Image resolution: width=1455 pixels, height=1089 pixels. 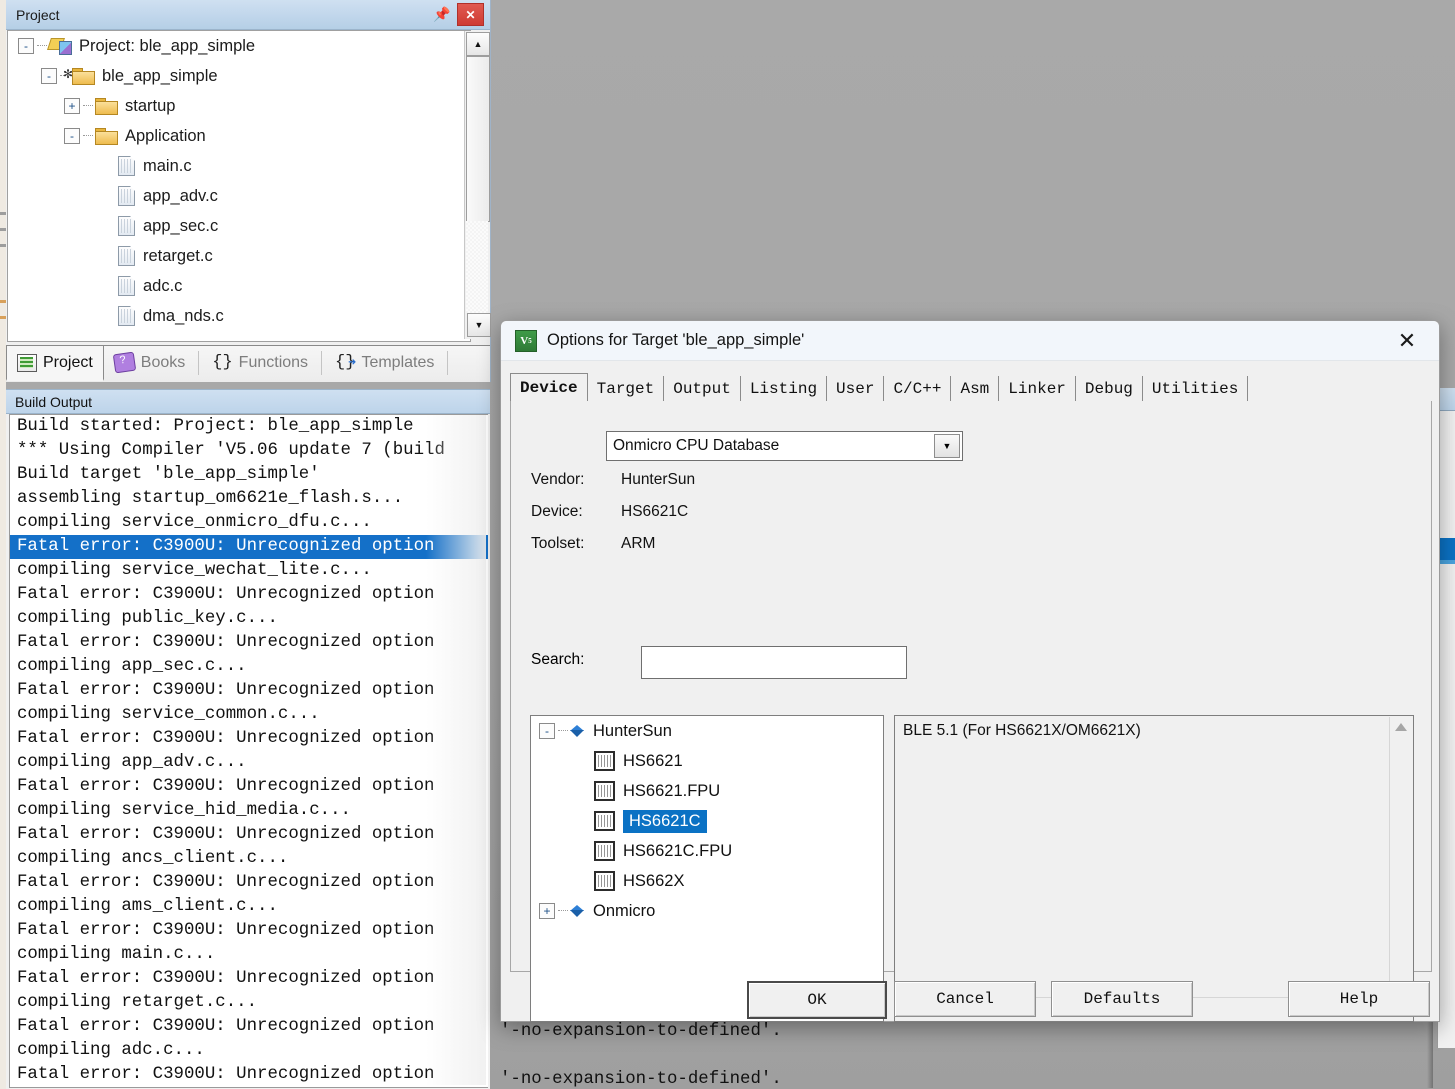 What do you see at coordinates (478, 44) in the screenshot?
I see `scroll-up-icon: ▲` at bounding box center [478, 44].